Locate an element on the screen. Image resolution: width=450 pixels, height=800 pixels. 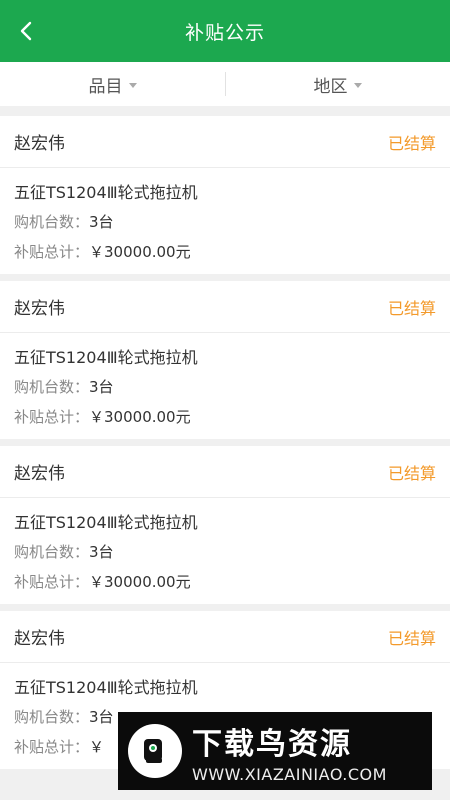
bird-logo-icon is located at coordinates (155, 751).